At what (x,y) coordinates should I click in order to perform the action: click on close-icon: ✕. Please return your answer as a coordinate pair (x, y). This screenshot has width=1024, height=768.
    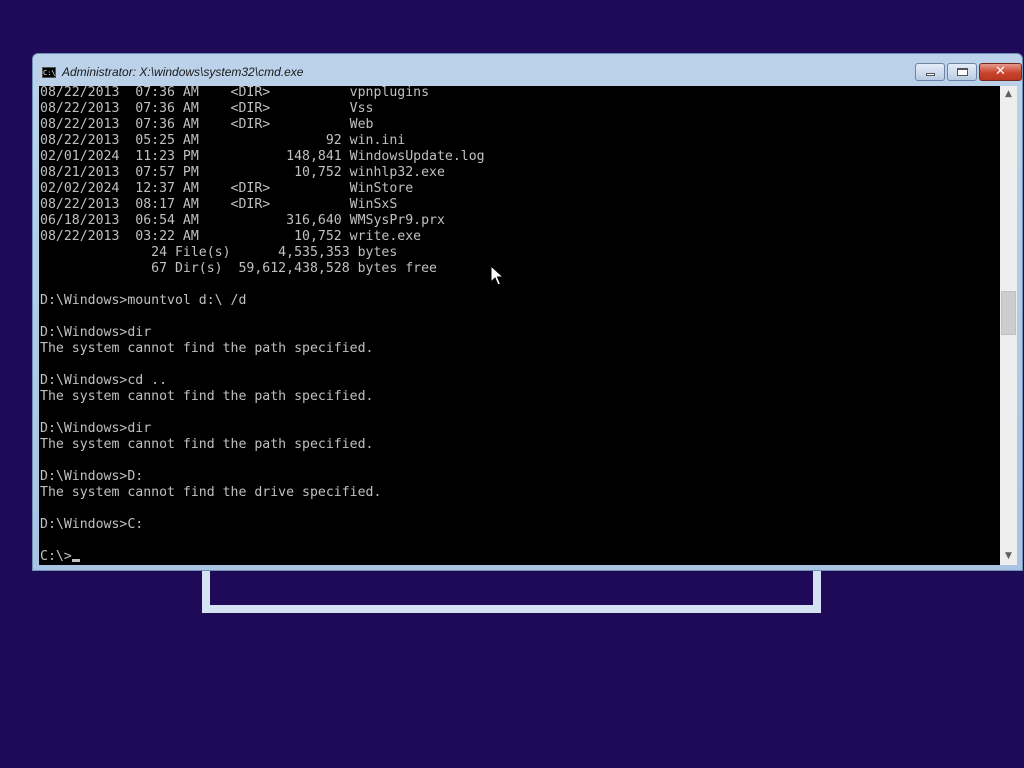
    Looking at the image, I should click on (1000, 71).